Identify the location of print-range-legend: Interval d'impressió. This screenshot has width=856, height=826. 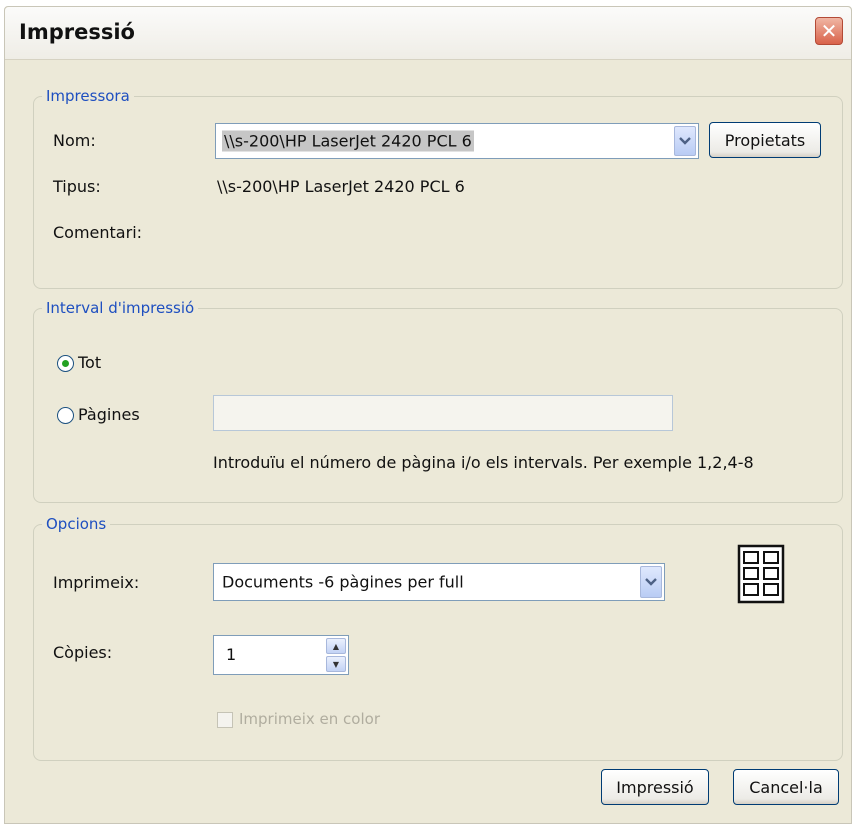
(120, 308).